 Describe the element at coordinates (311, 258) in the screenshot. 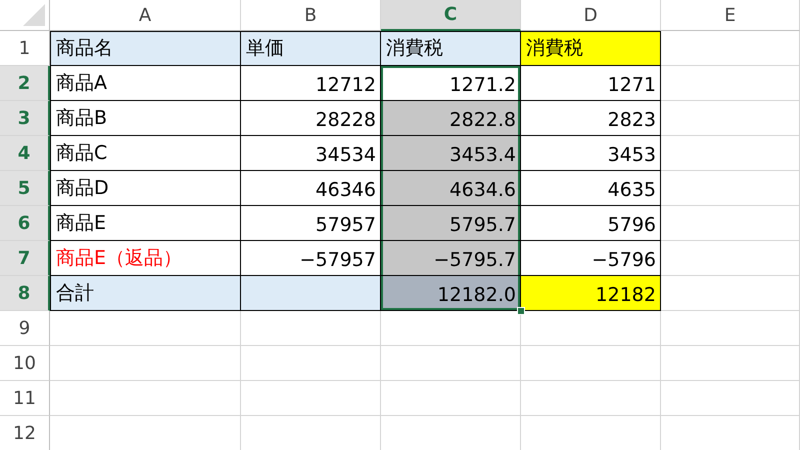

I see `table-cell: −57957` at that location.